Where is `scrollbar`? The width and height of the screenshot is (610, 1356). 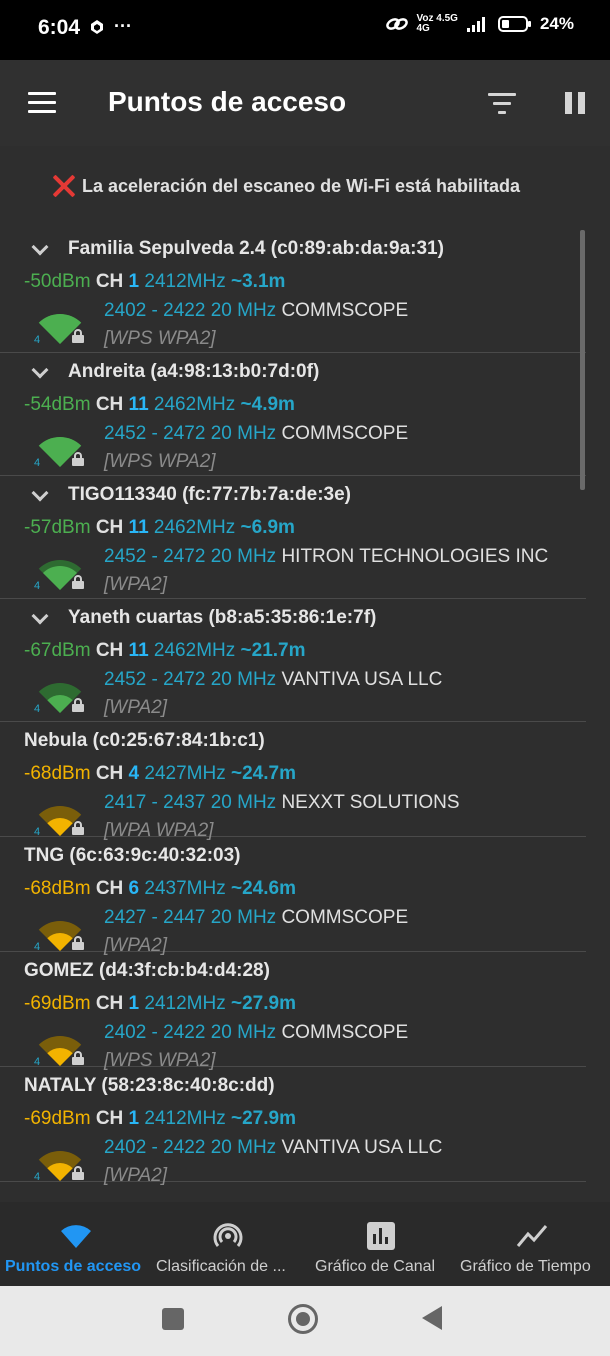 scrollbar is located at coordinates (582, 360).